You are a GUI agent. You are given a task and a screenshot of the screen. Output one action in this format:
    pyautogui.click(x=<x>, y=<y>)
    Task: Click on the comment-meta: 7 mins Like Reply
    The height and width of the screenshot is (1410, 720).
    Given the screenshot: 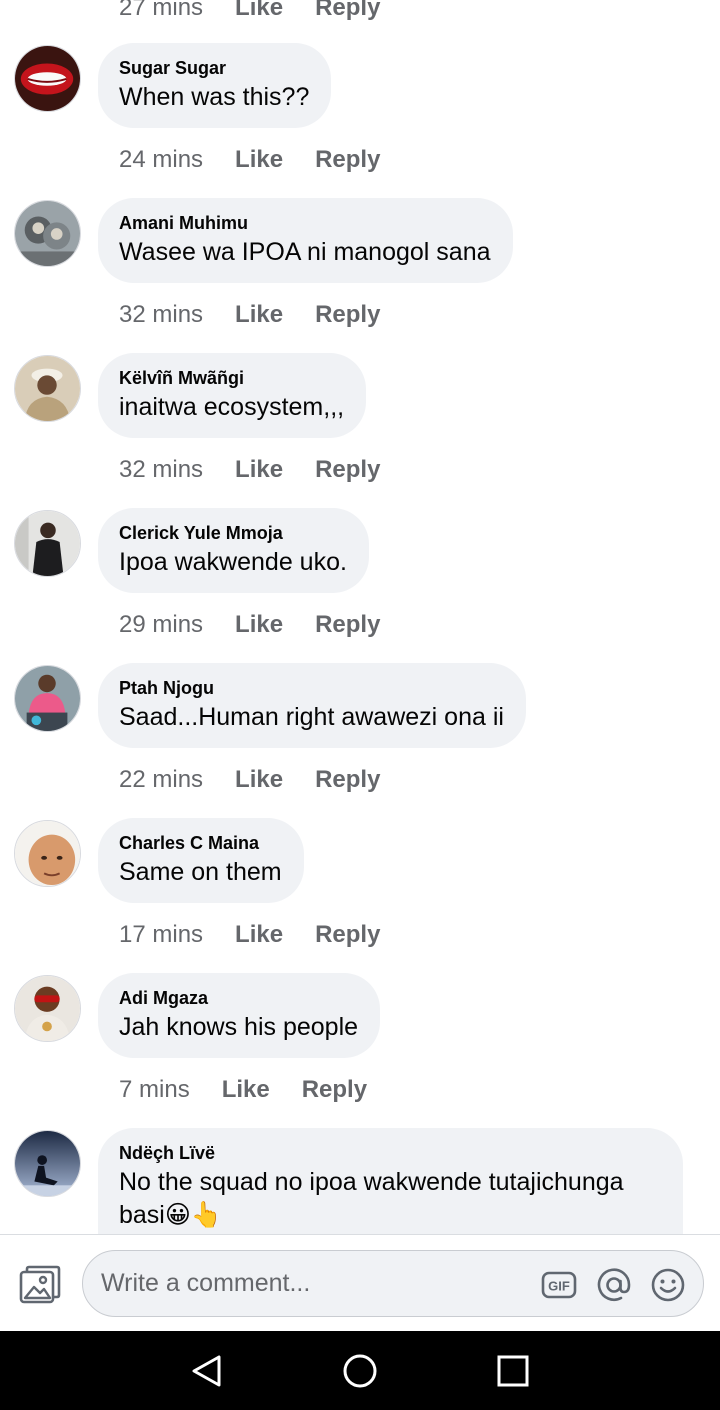 What is the action you would take?
    pyautogui.click(x=243, y=1090)
    